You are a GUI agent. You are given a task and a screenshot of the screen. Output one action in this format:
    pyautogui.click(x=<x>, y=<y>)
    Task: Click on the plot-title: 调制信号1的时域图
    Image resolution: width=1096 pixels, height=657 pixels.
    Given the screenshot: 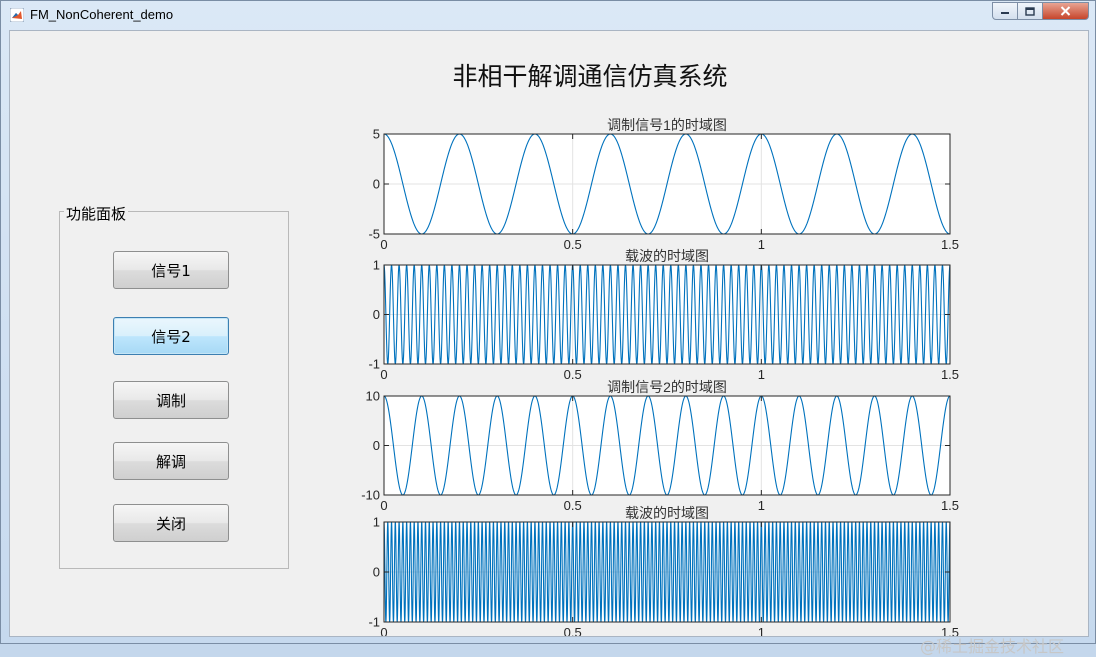 What is the action you would take?
    pyautogui.click(x=667, y=125)
    